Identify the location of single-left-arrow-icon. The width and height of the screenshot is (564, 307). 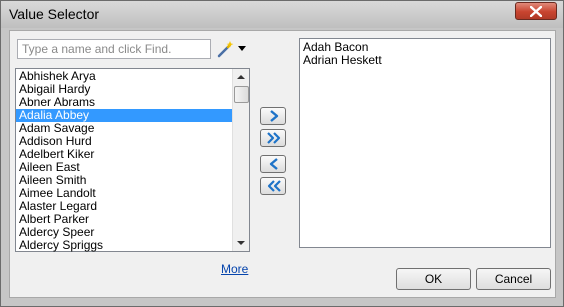
(273, 164).